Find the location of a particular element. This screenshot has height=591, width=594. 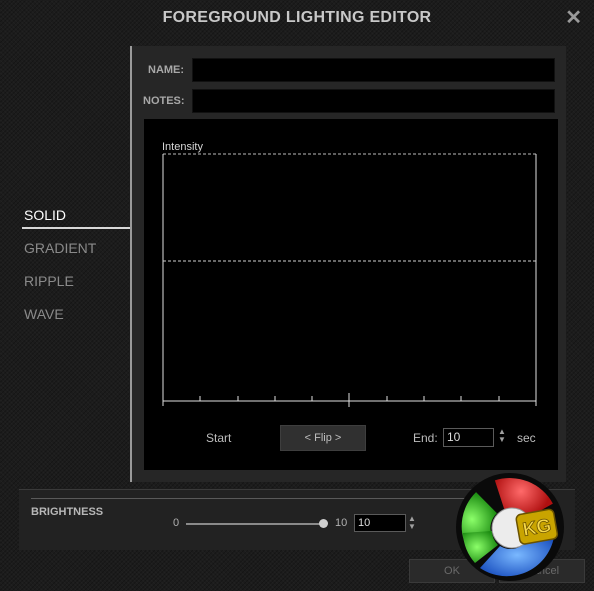

tab-wave: WAVE is located at coordinates (77, 320).